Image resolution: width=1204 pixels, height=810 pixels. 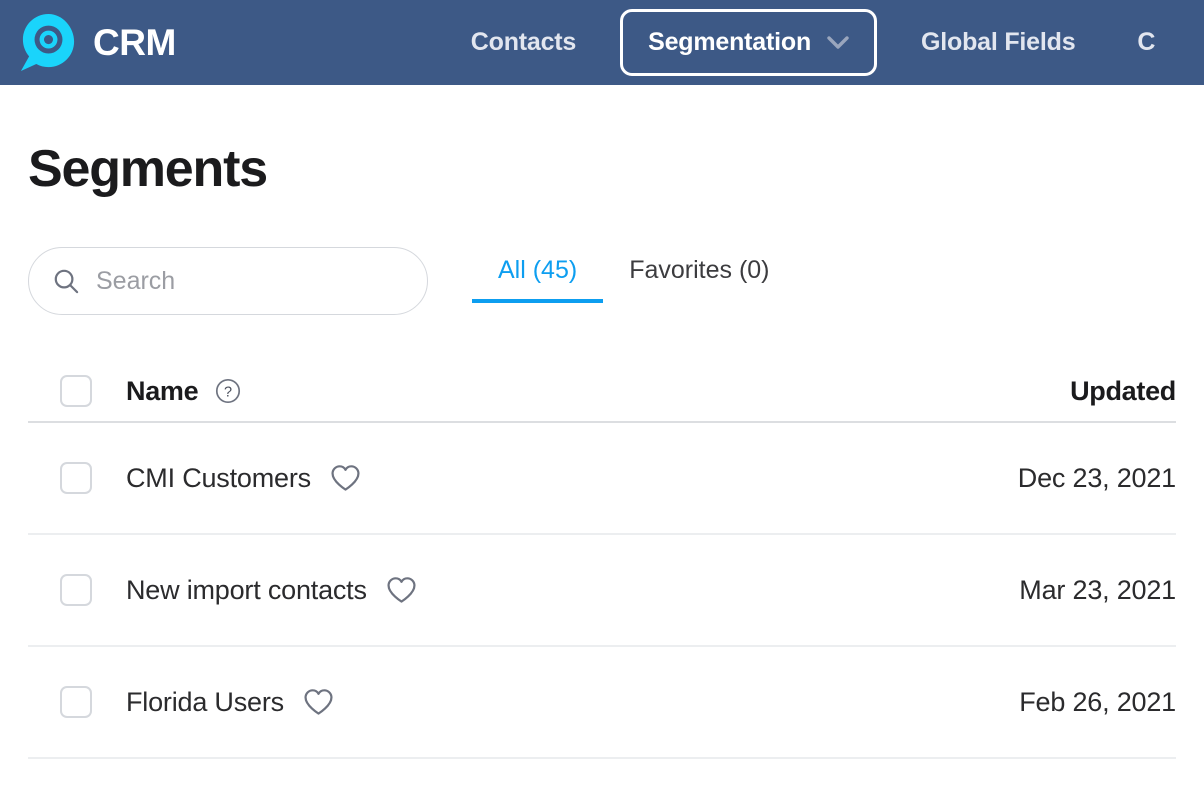 I want to click on segment-name-link: CMI Customers, so click(x=218, y=478).